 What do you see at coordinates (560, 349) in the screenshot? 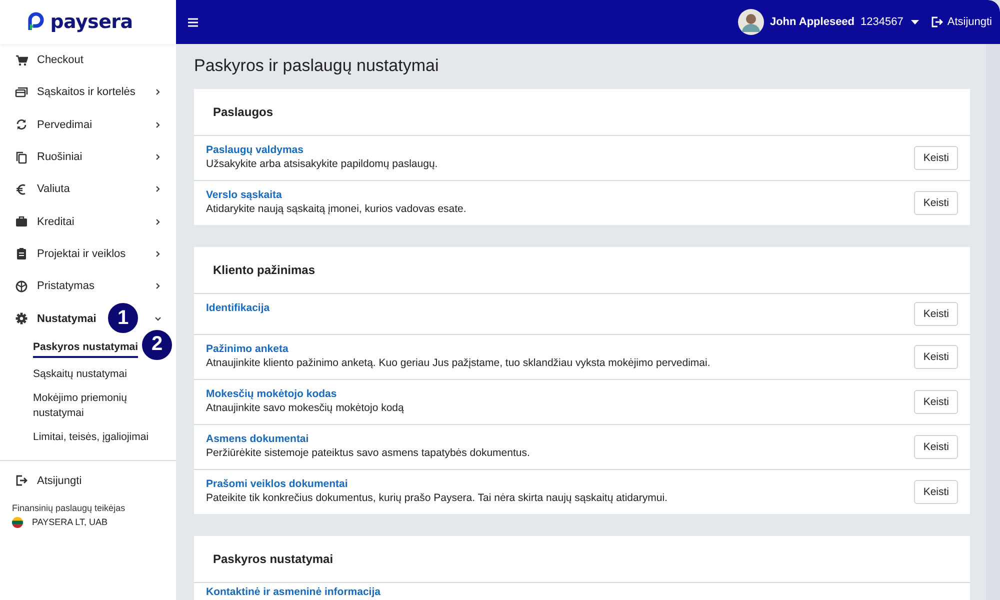
I see `setting-link: Pažinimo anketa` at bounding box center [560, 349].